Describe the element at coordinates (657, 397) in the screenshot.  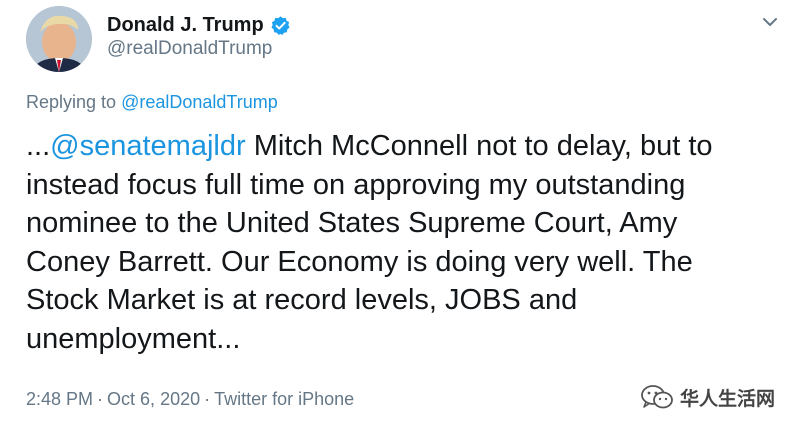
I see `wechat-icon` at that location.